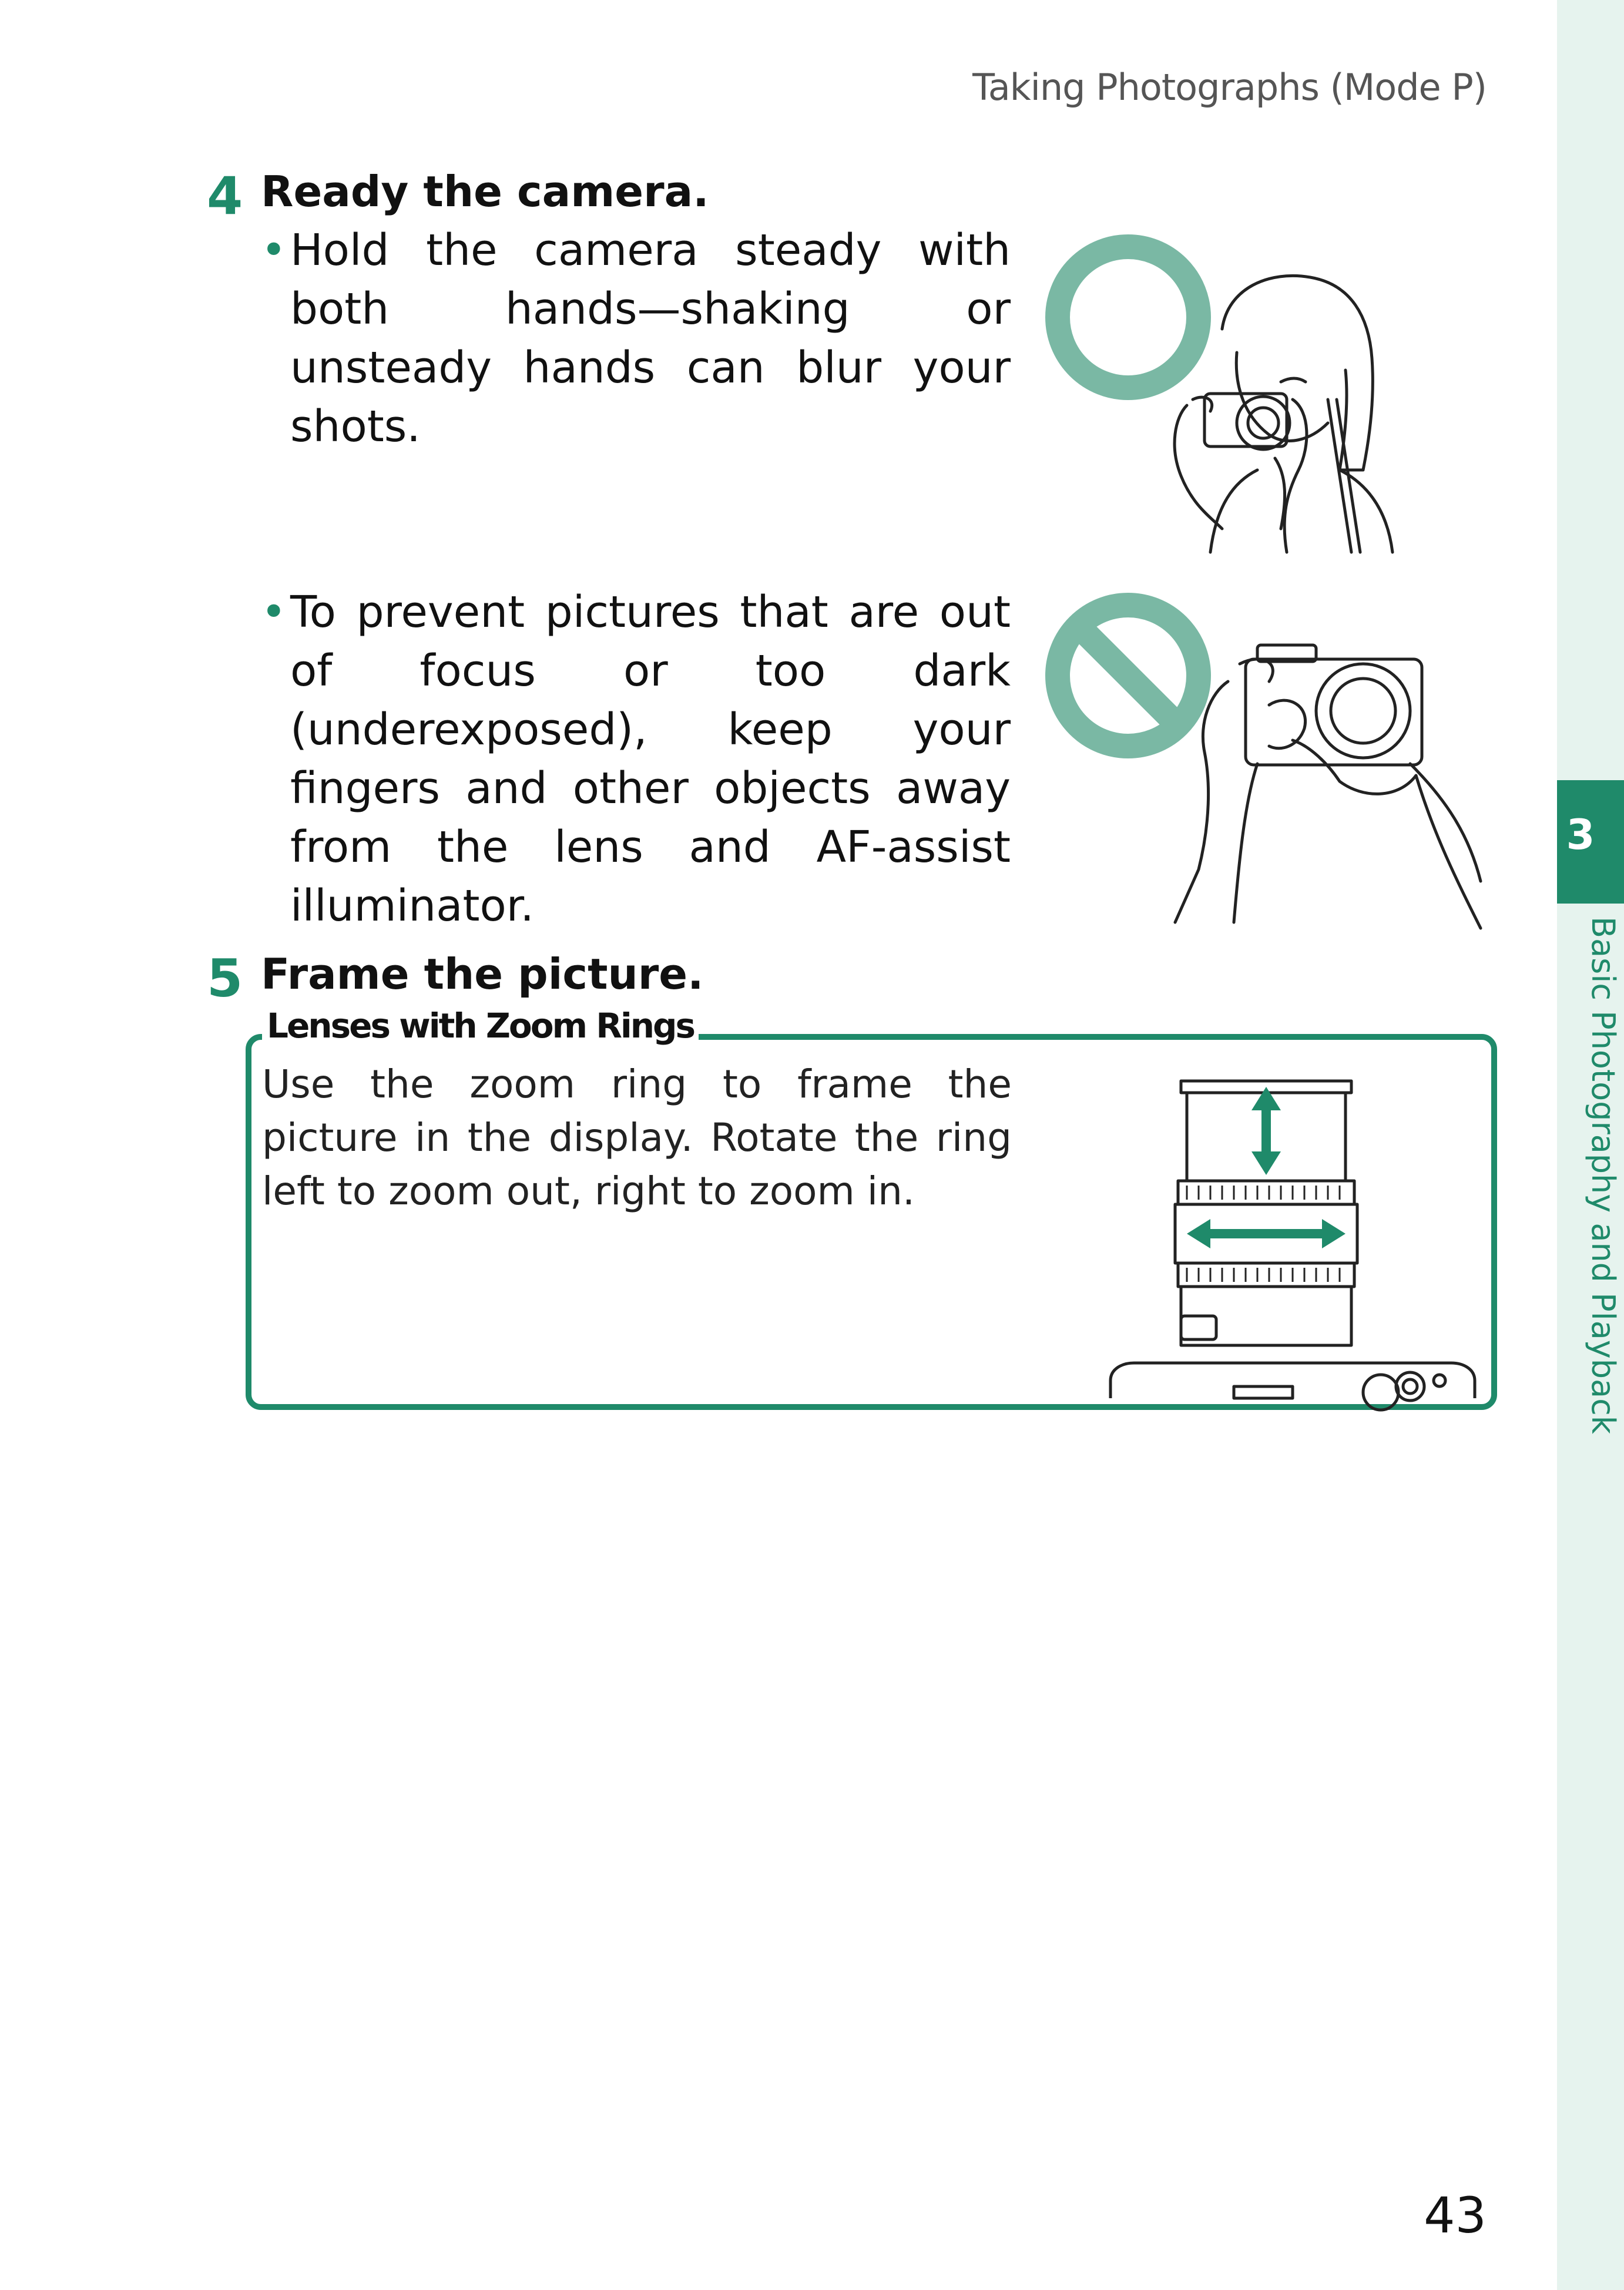 The height and width of the screenshot is (2290, 1624). What do you see at coordinates (225, 978) in the screenshot?
I see `step-number-5: 5` at bounding box center [225, 978].